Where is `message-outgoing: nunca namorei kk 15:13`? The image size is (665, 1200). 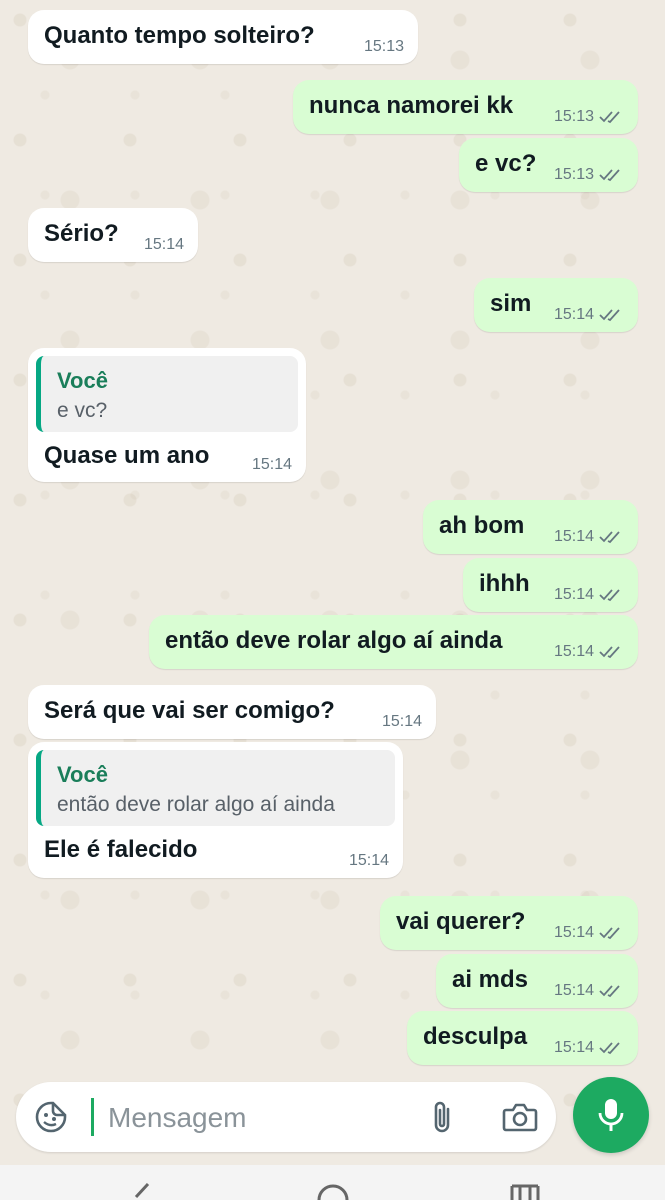 message-outgoing: nunca namorei kk 15:13 is located at coordinates (465, 107).